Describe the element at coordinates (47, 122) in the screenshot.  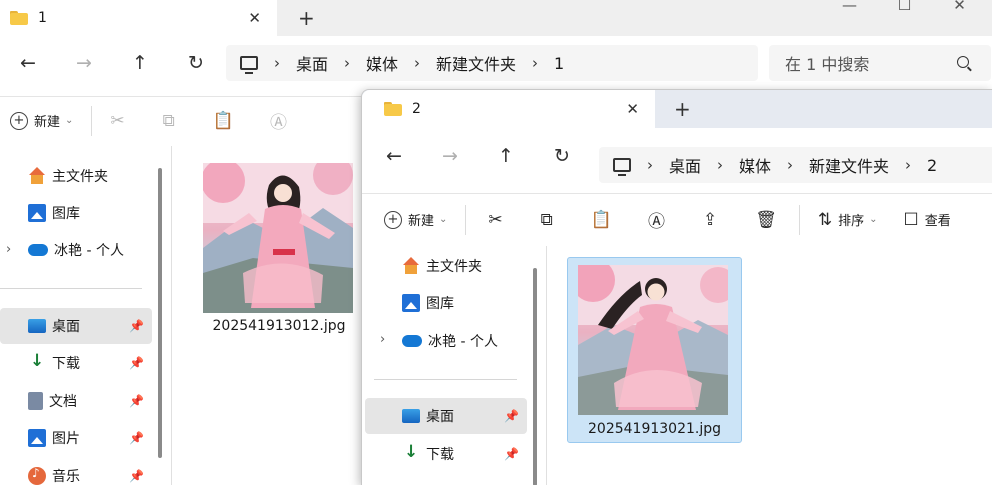
I see `new-label: 新建` at that location.